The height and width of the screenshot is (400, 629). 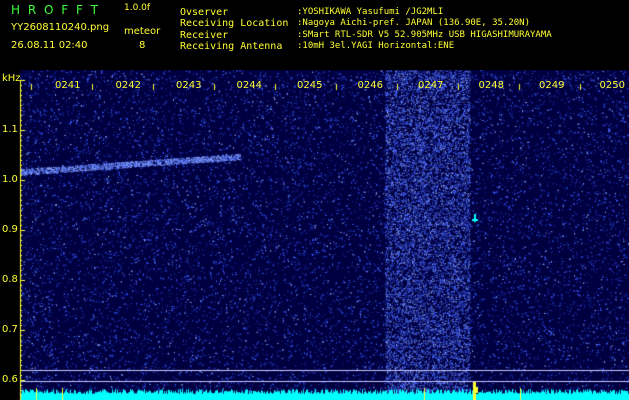 I want to click on info-label-antenna: Receiving Antenna, so click(x=231, y=46).